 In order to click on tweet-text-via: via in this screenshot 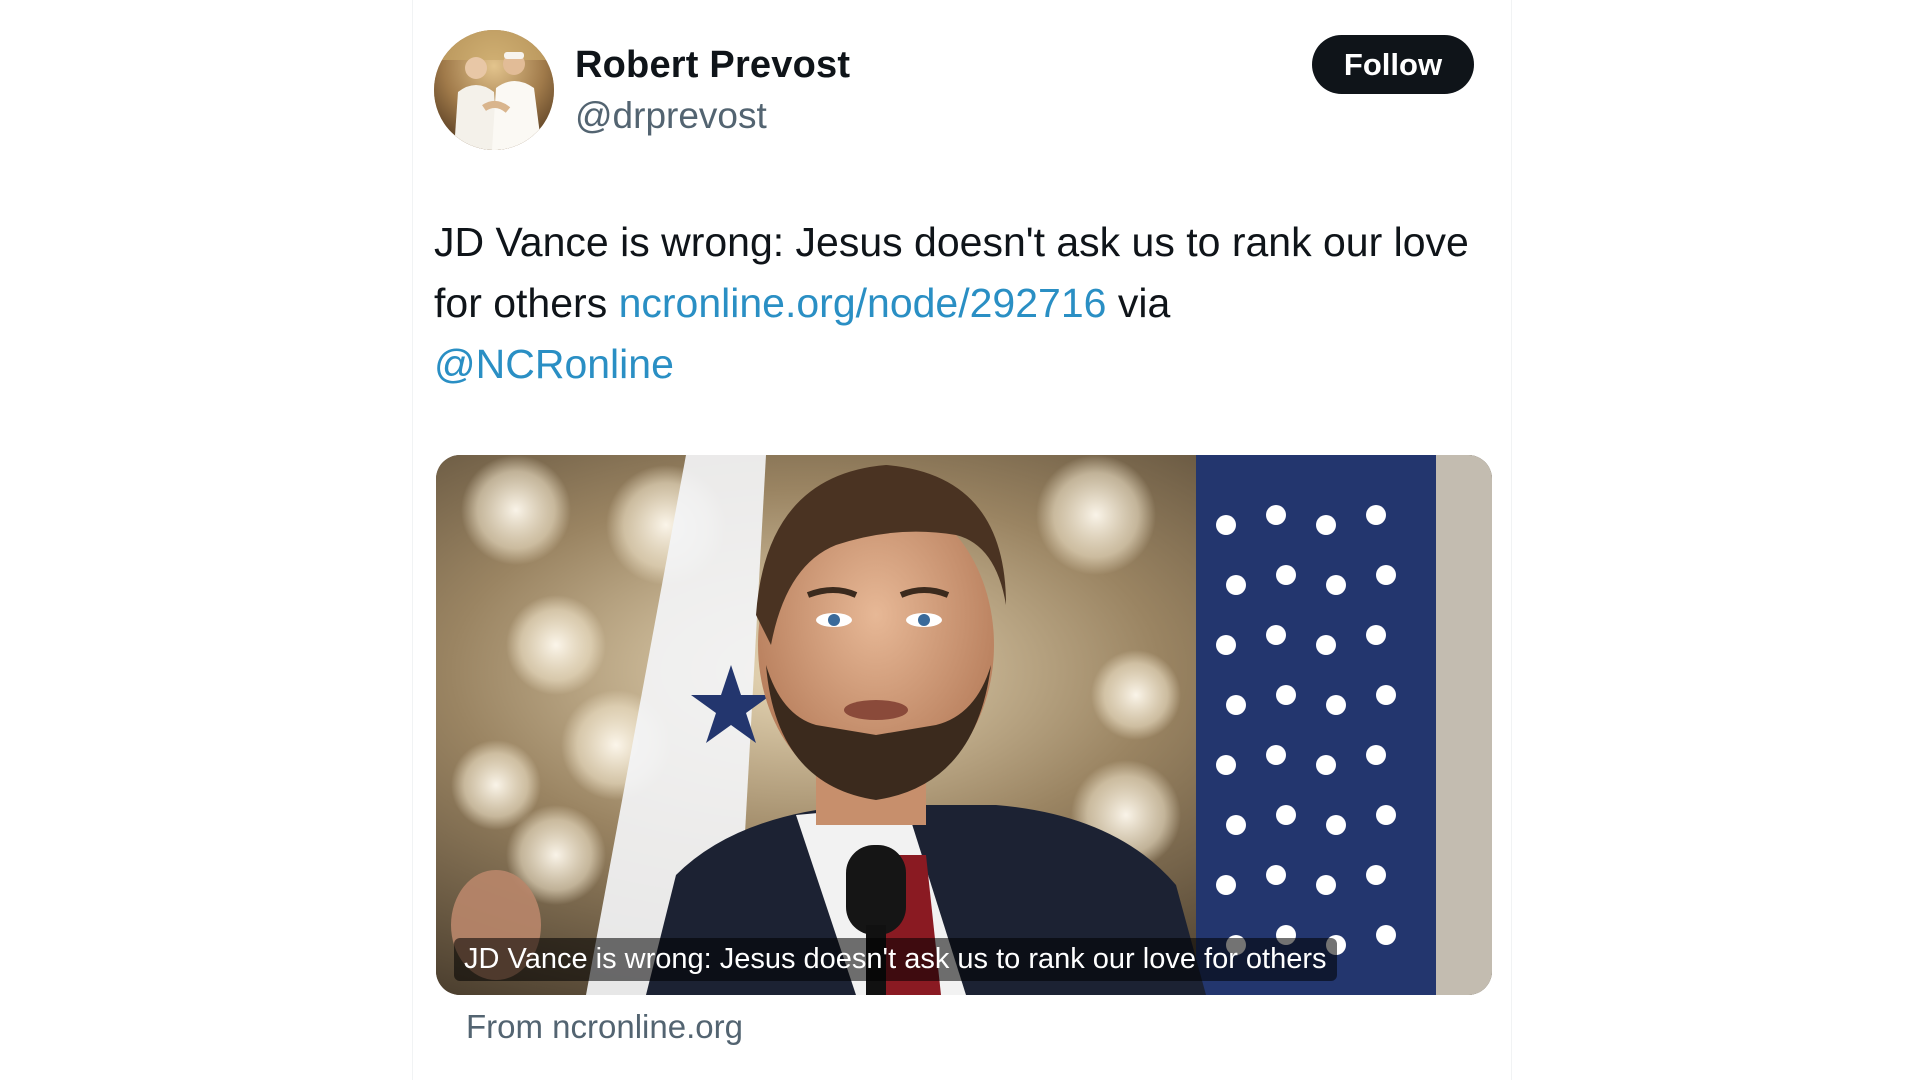, I will do `click(1138, 303)`.